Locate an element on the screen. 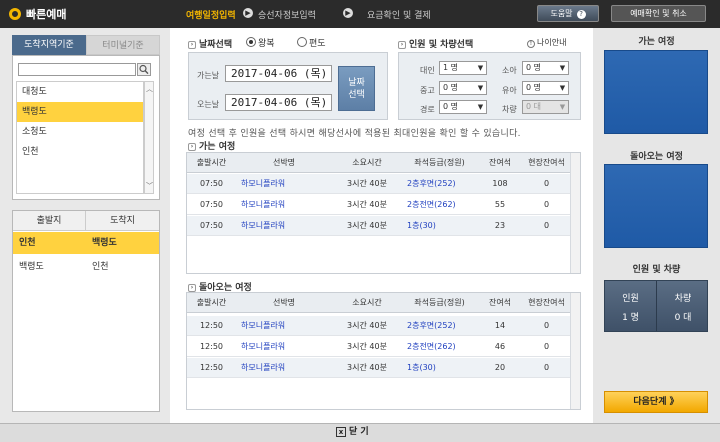 The width and height of the screenshot is (720, 442). region-item-selected: 백령도 is located at coordinates (80, 112).